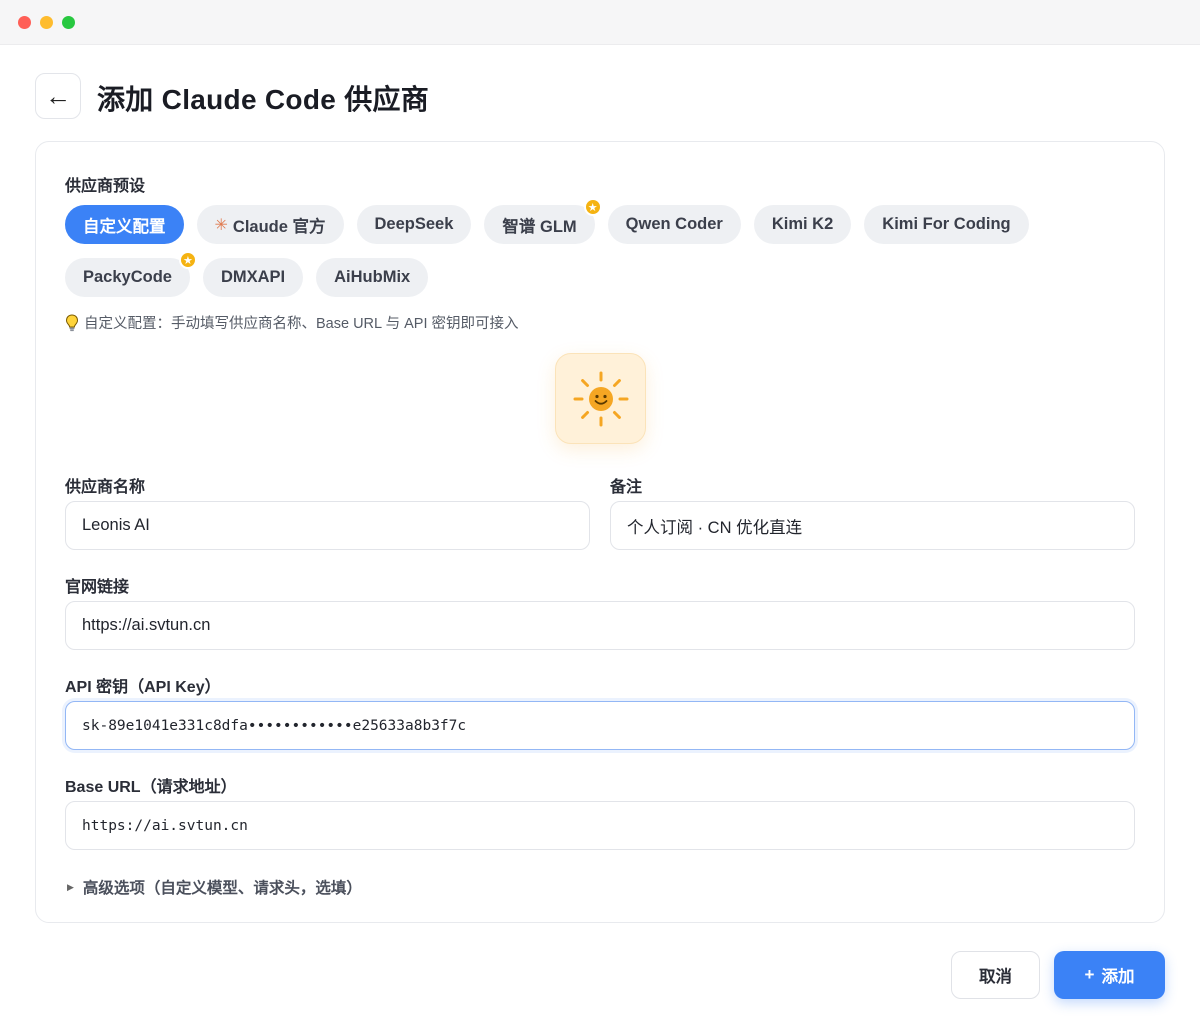 The image size is (1200, 1030). What do you see at coordinates (72, 322) in the screenshot?
I see `lightbulb-icon` at bounding box center [72, 322].